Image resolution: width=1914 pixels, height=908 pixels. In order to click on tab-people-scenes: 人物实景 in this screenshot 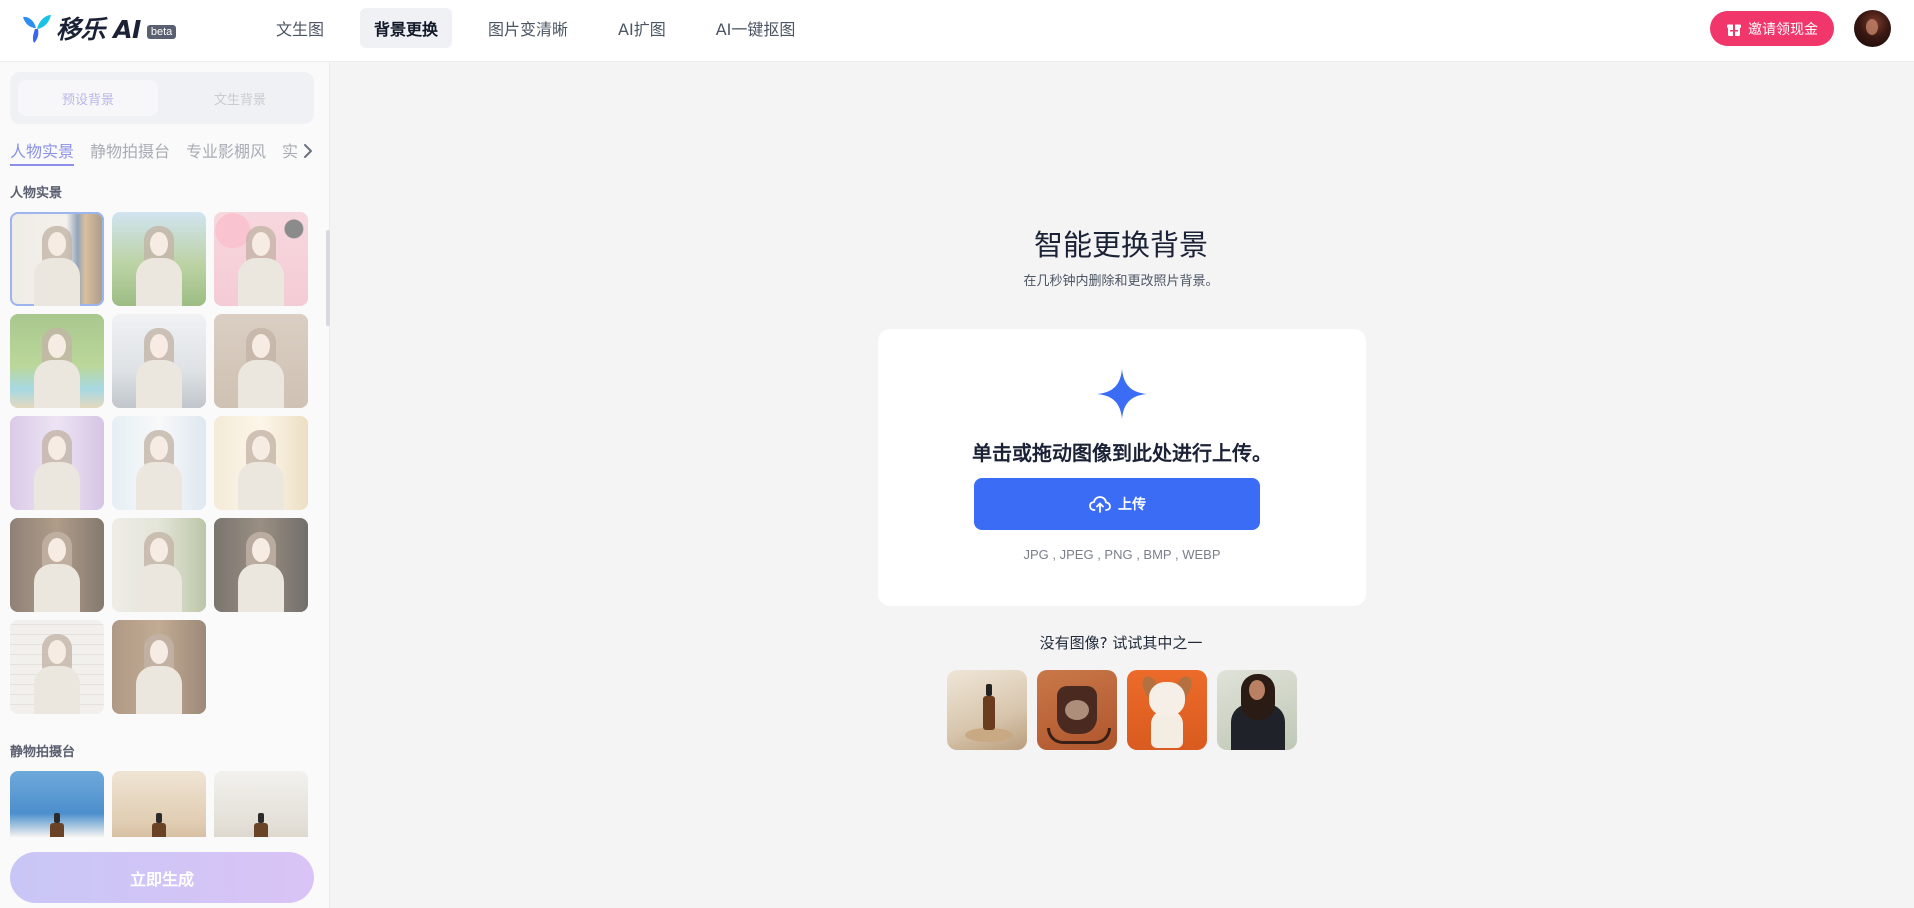, I will do `click(42, 152)`.